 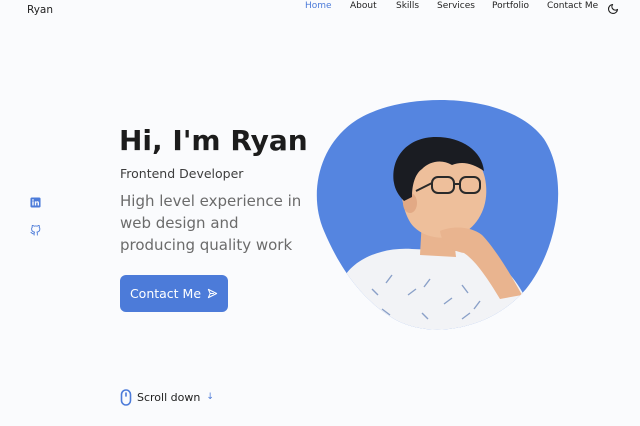 I want to click on send-icon, so click(x=212, y=293).